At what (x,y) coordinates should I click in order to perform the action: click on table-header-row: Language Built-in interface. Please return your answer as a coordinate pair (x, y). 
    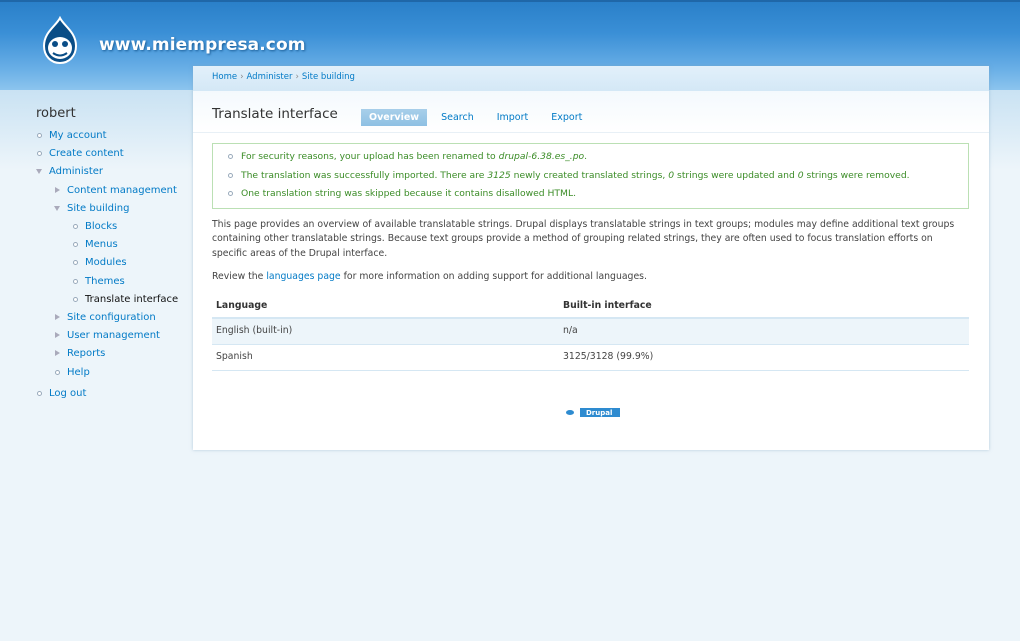
    Looking at the image, I should click on (590, 306).